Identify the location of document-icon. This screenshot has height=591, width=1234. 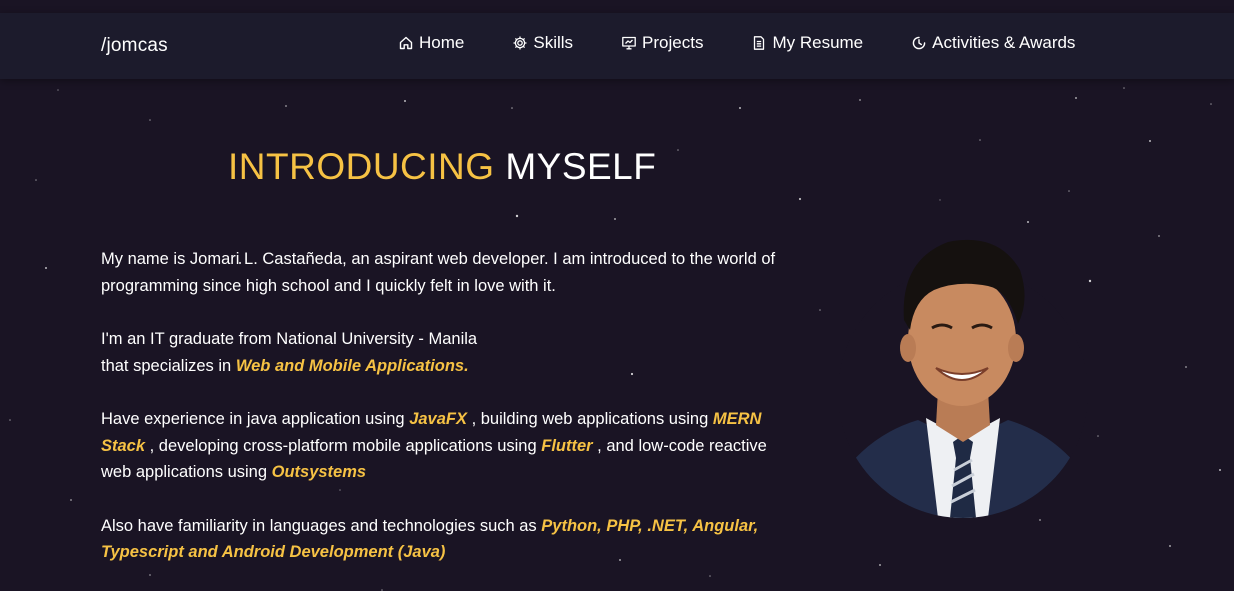
(759, 43).